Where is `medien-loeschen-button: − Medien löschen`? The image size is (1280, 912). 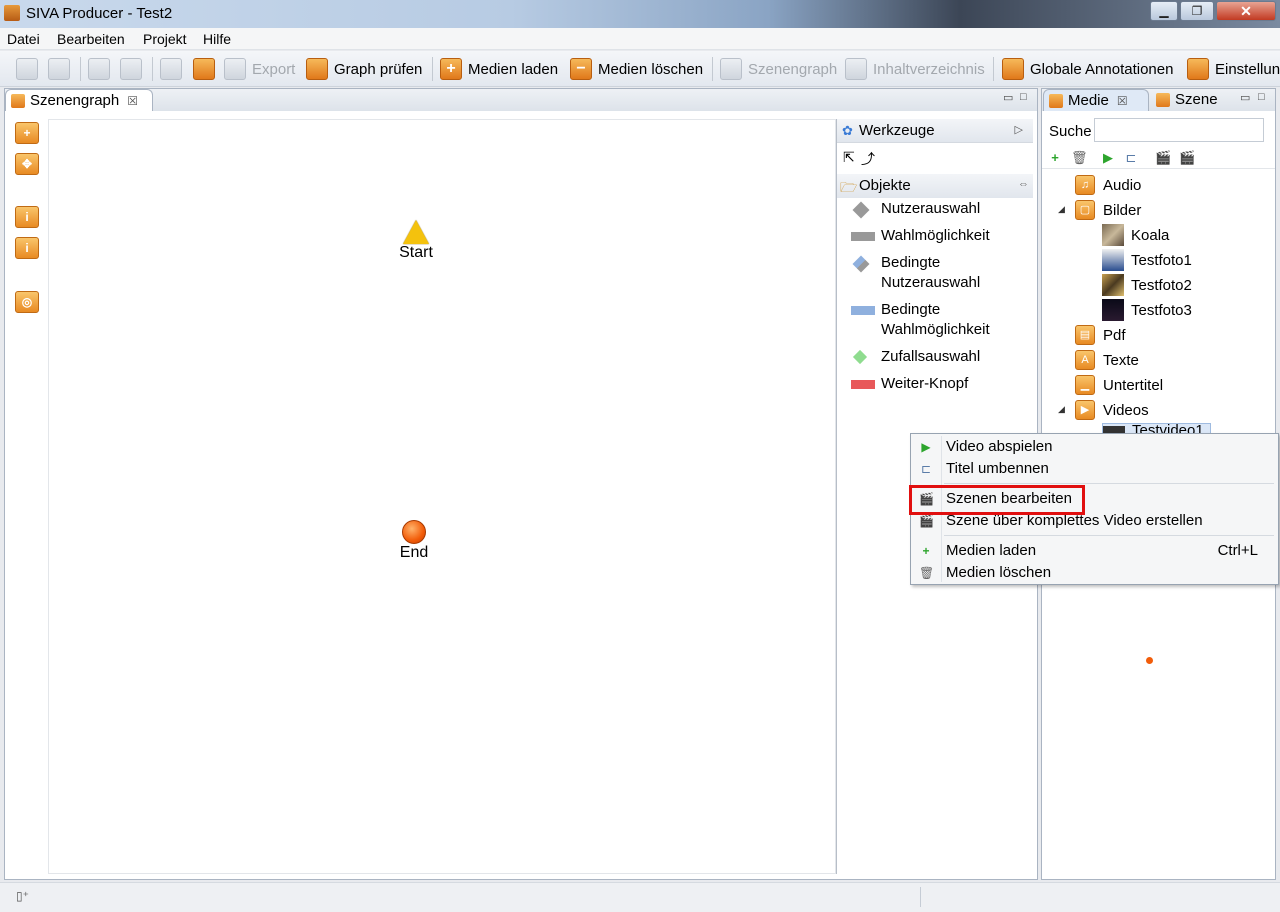
medien-loeschen-button: − Medien löschen is located at coordinates (636, 69).